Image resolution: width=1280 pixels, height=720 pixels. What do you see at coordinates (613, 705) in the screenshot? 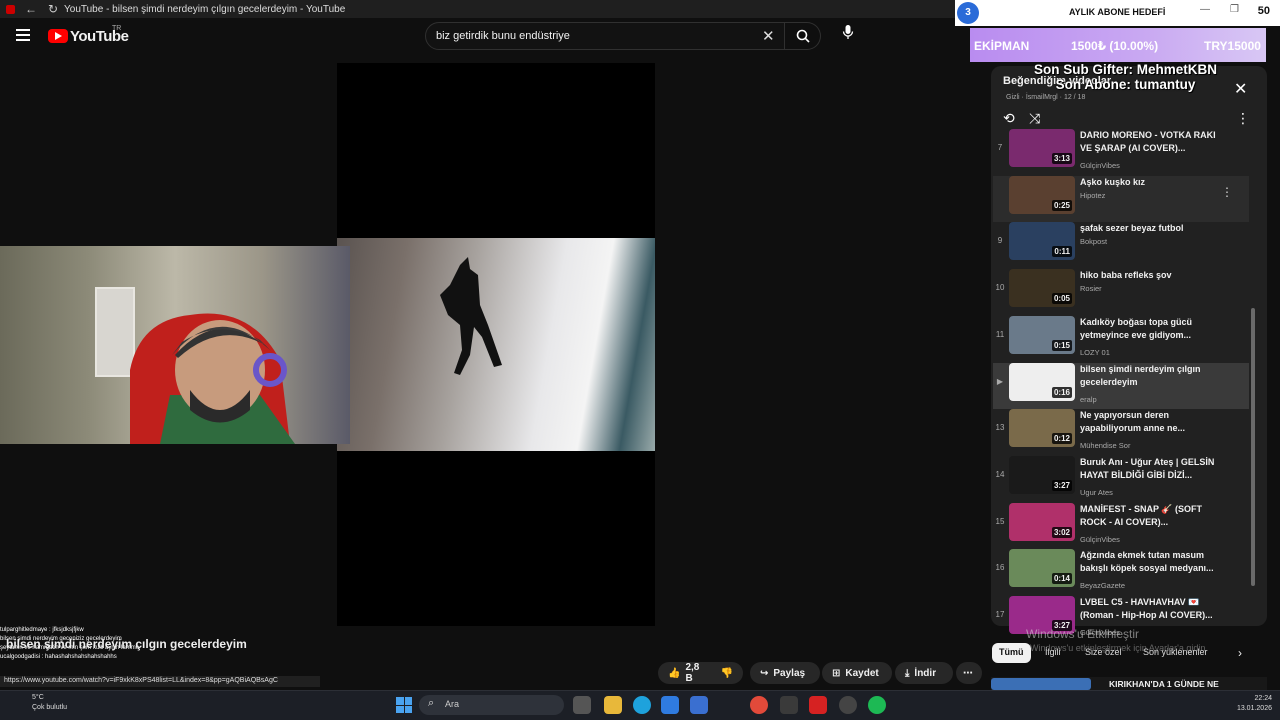
I see `file-explorer-icon` at bounding box center [613, 705].